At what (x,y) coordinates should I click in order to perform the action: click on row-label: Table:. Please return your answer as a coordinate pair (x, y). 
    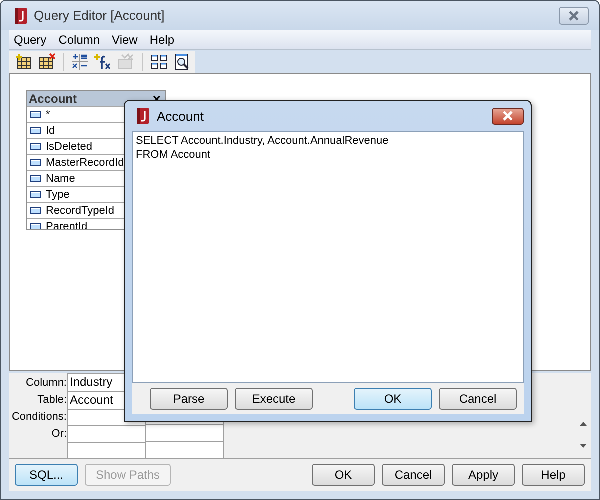
    Looking at the image, I should click on (52, 400).